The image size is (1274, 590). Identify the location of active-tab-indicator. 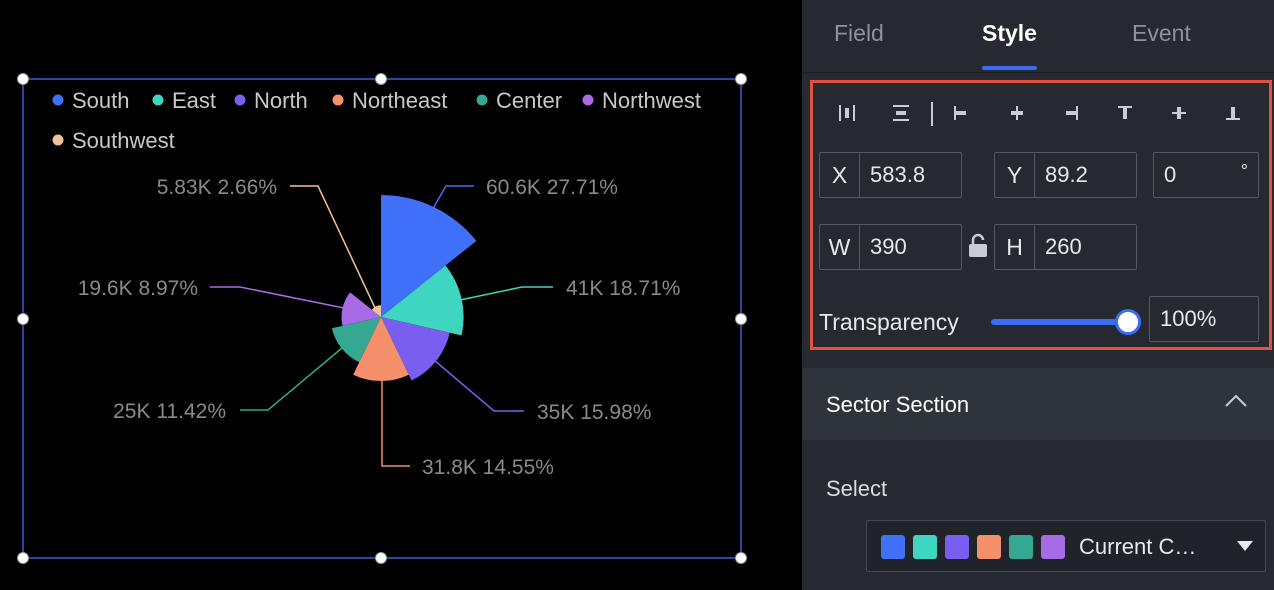
(1009, 68).